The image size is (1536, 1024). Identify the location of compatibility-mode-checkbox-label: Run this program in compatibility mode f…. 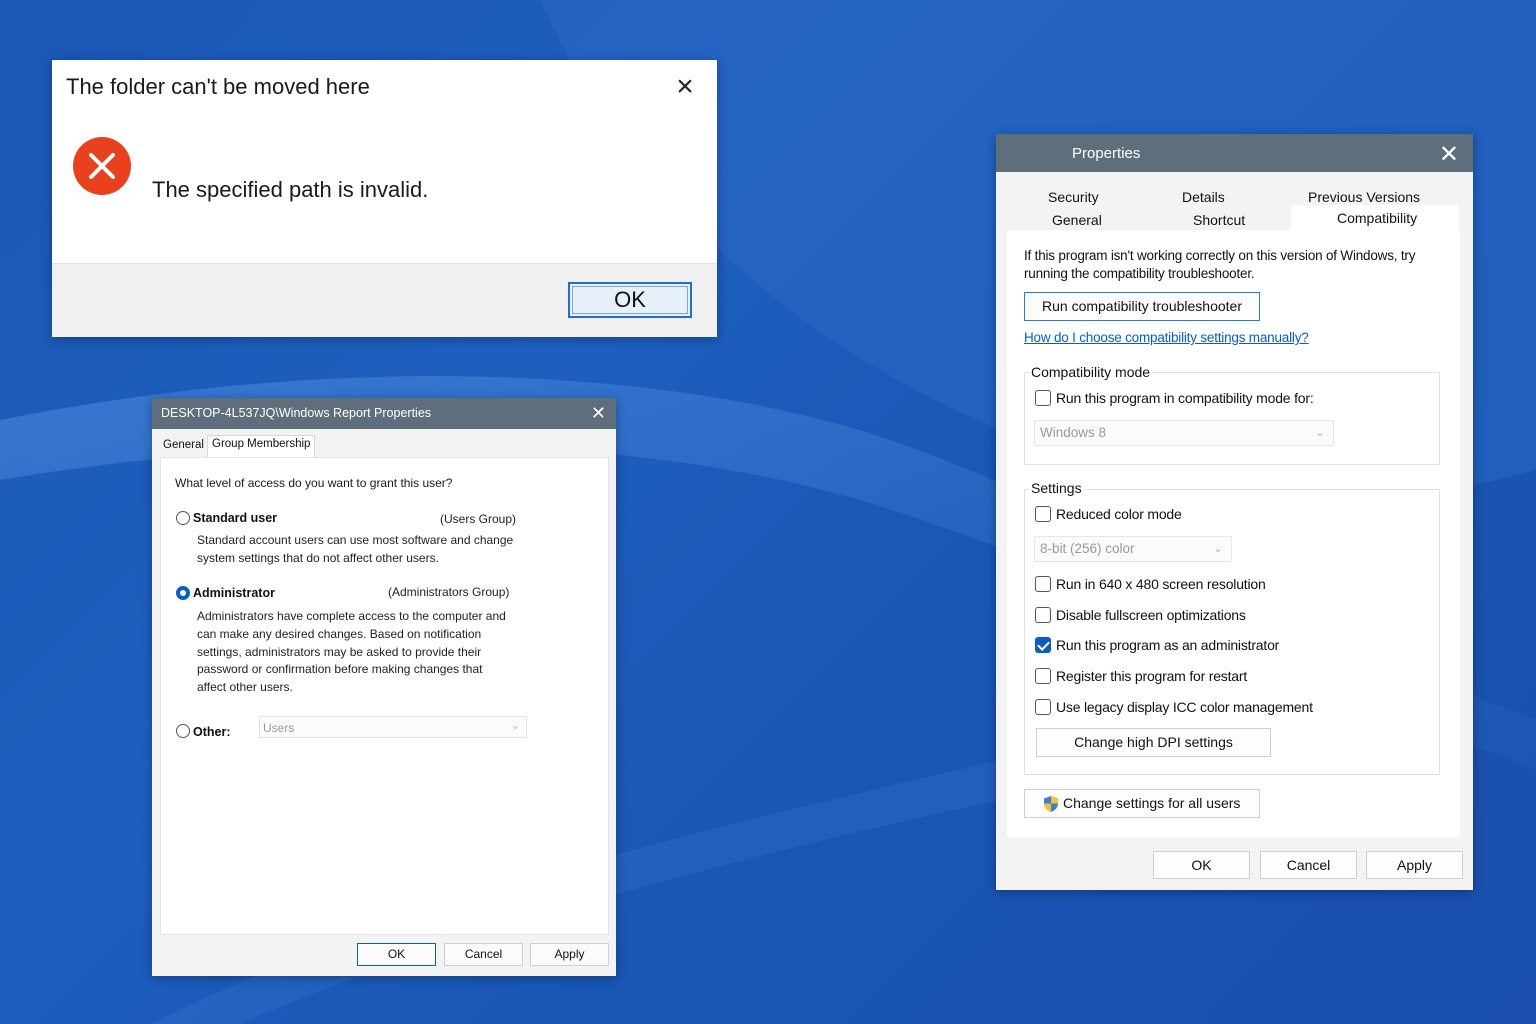
(1185, 398).